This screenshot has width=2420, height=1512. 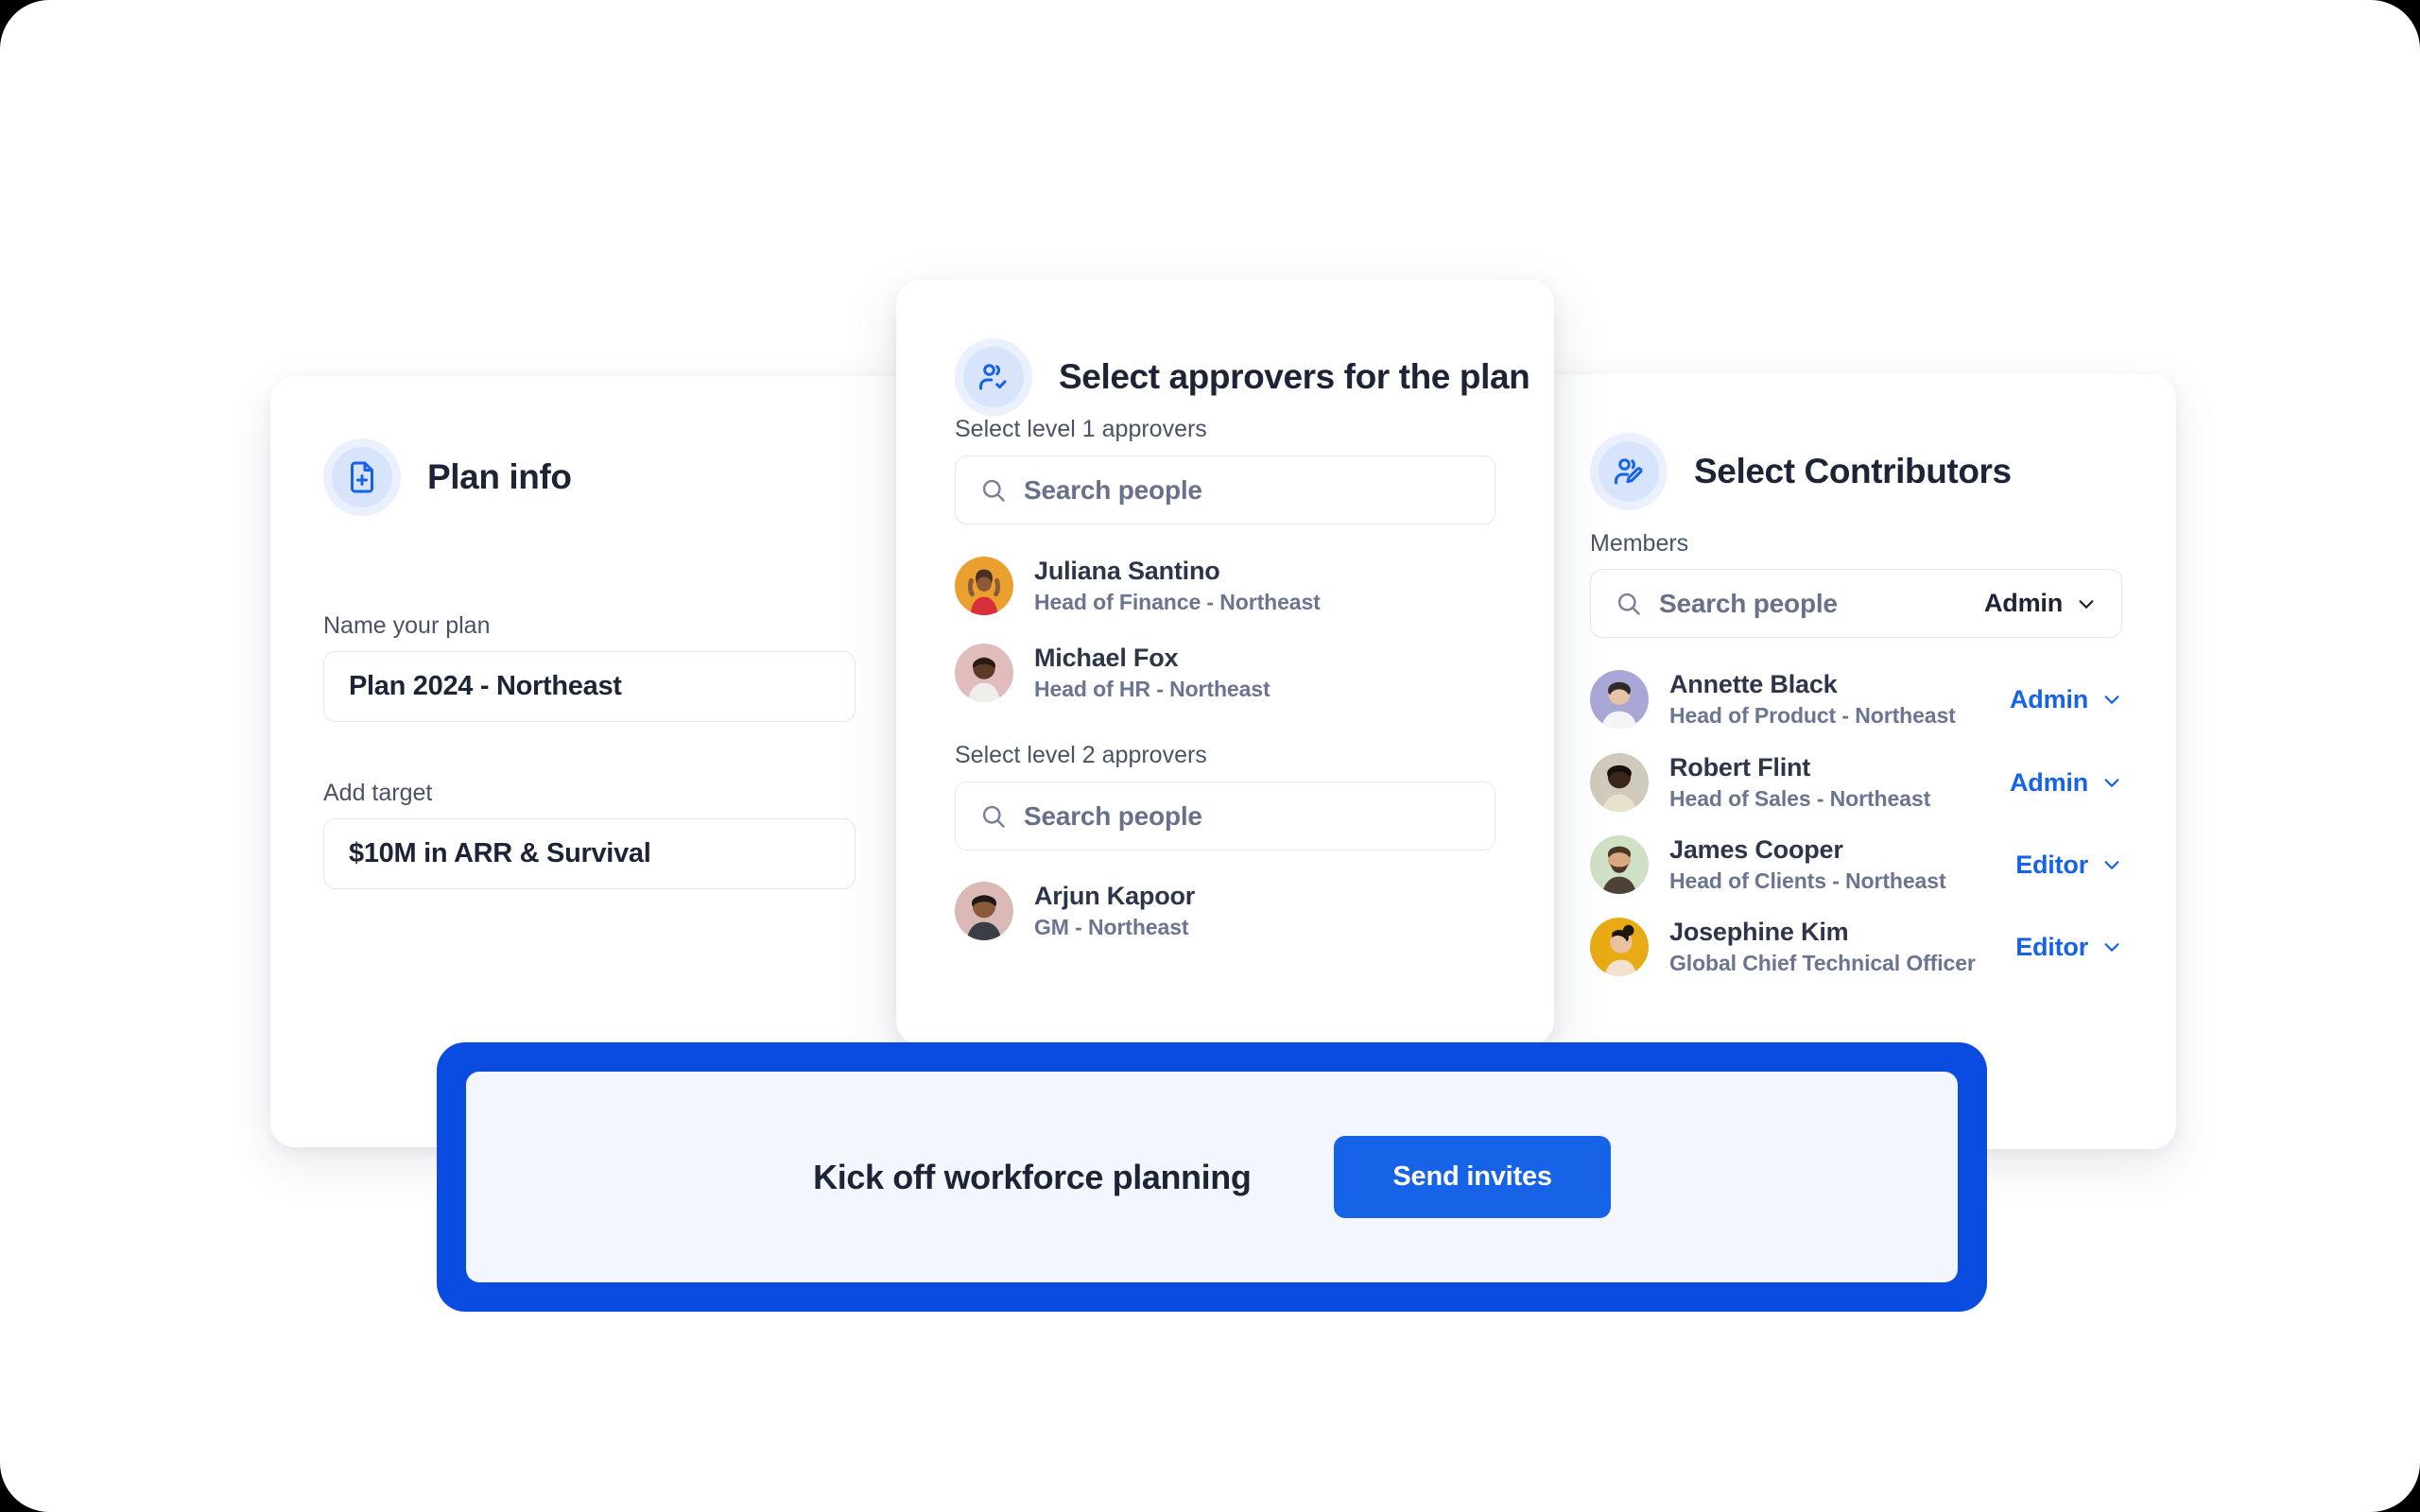 I want to click on person-role: GM - Northeast, so click(x=1111, y=927).